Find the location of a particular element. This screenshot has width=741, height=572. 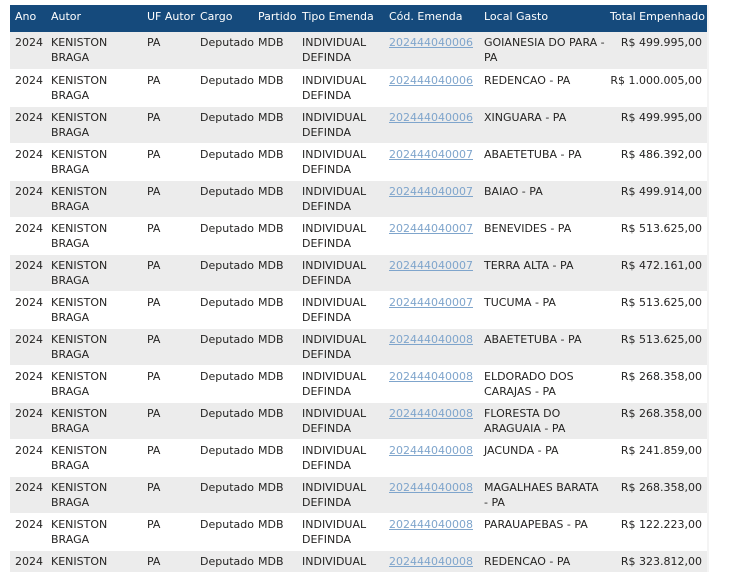

col-header-total-empenhado: Total Empenhado is located at coordinates (656, 18).